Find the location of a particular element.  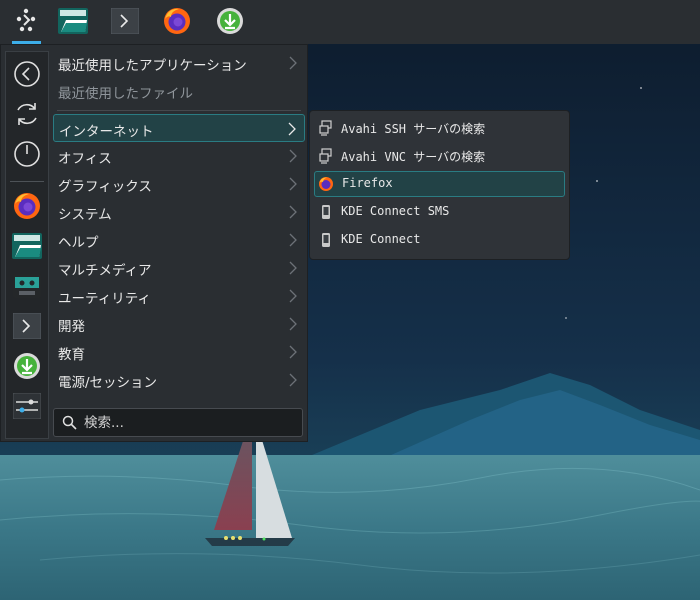

avahi-ssh-item: Avahi SSH サーバの検索 is located at coordinates (439, 128).